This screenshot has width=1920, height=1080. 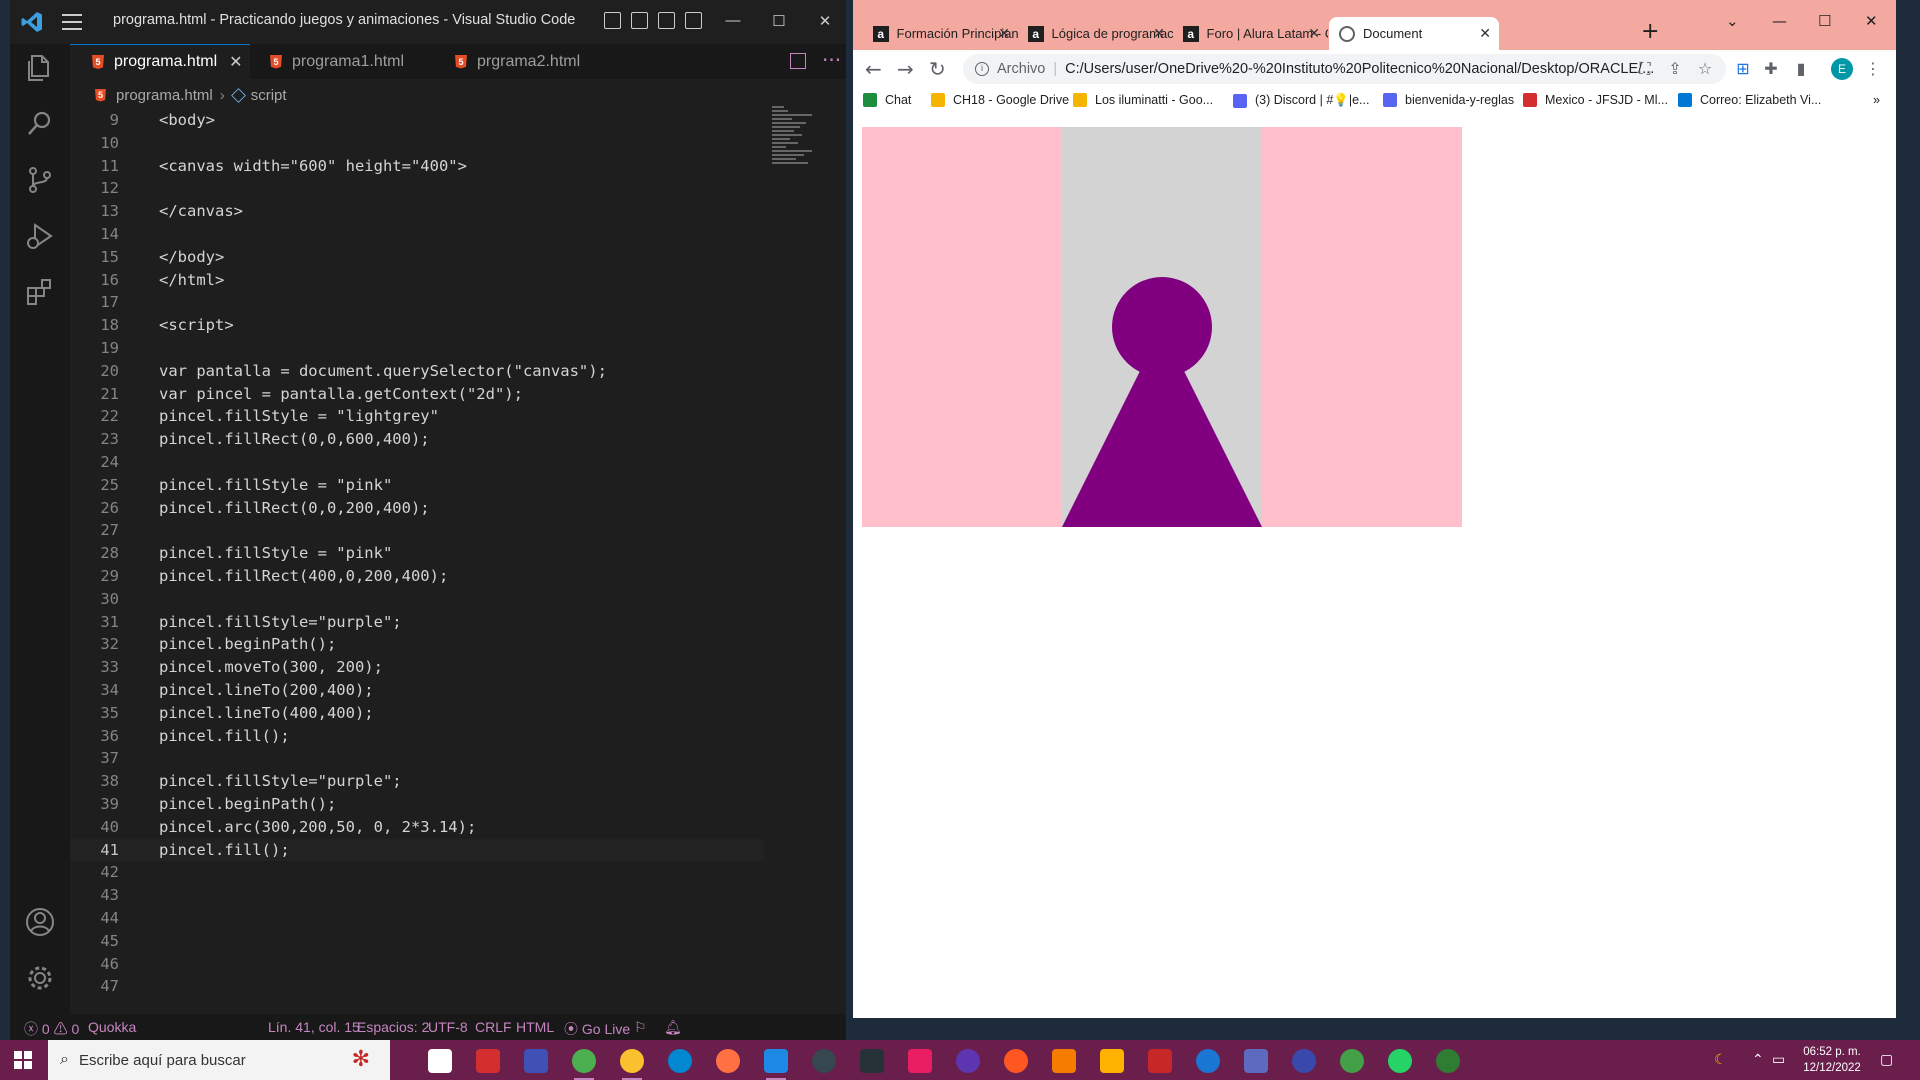 What do you see at coordinates (632, 1064) in the screenshot?
I see `chrome-icon` at bounding box center [632, 1064].